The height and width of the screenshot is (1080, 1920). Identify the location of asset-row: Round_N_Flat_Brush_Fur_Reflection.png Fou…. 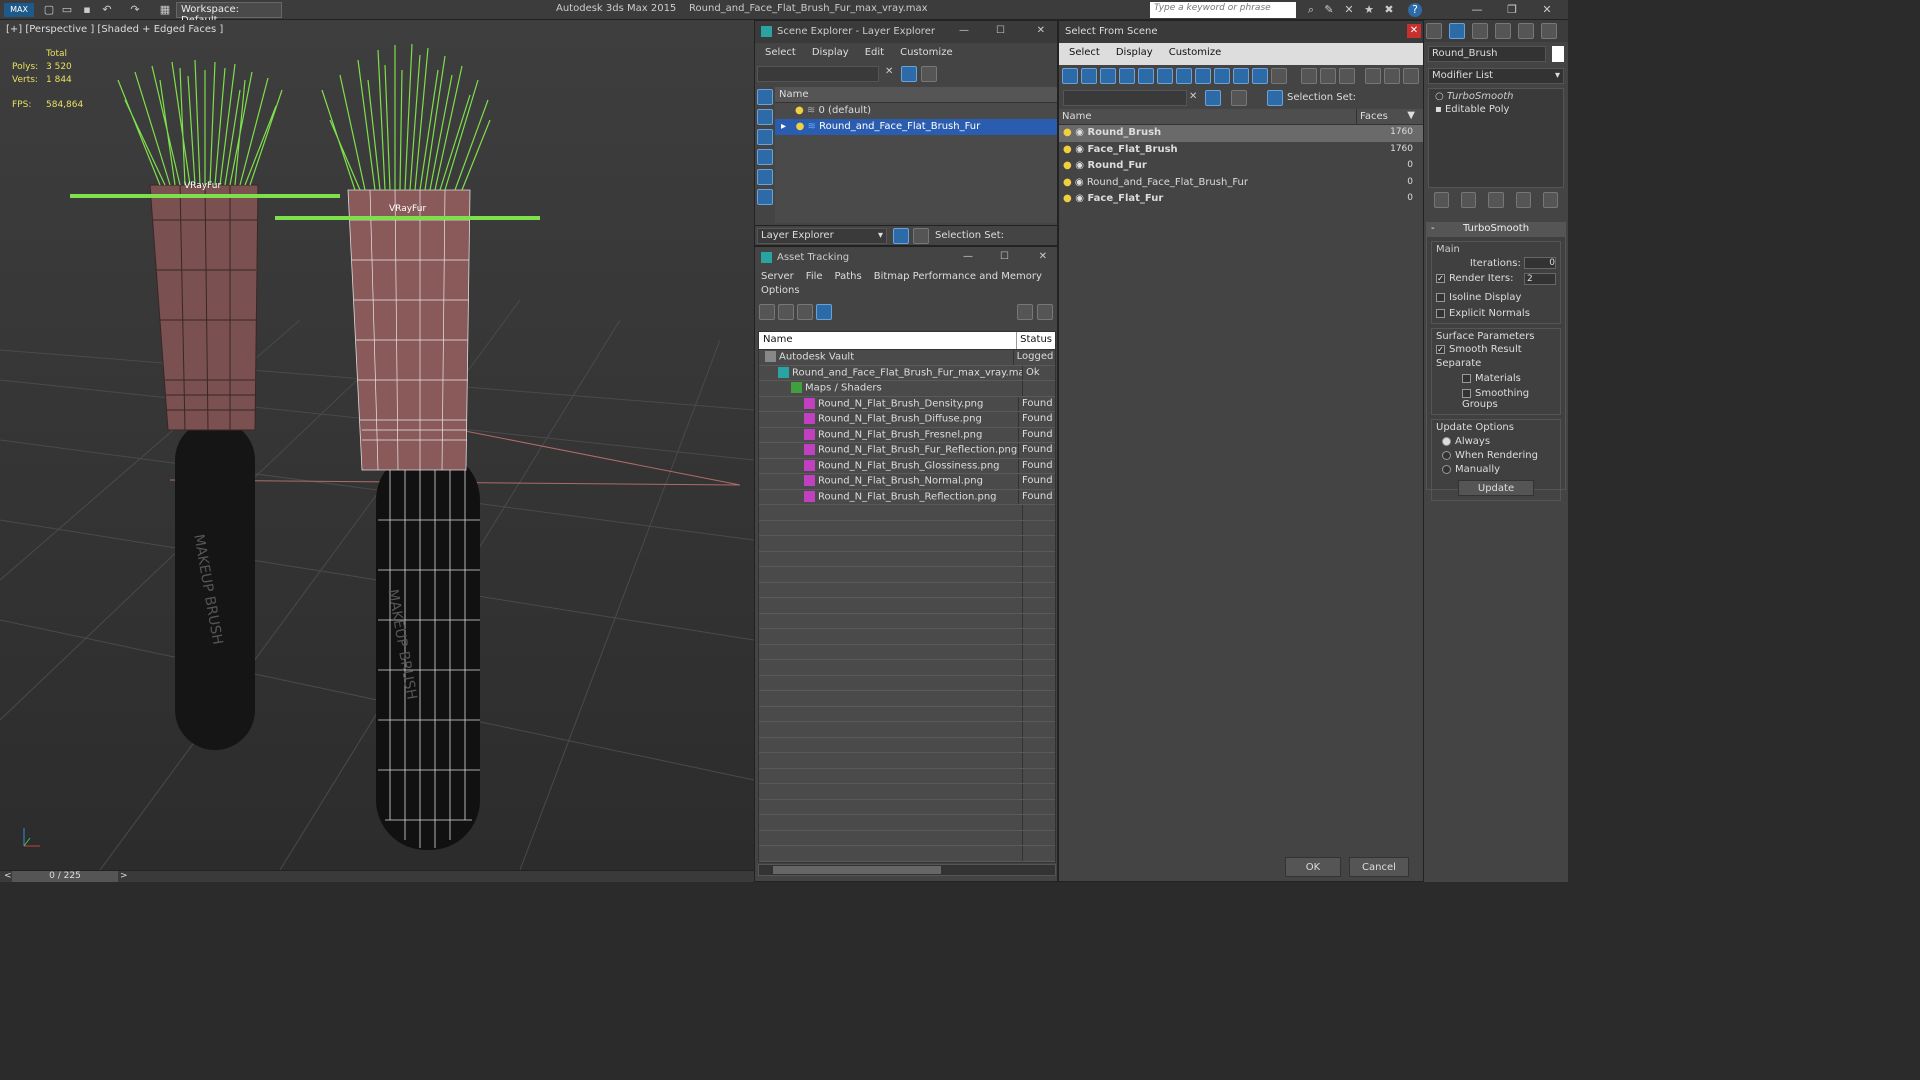
(907, 451).